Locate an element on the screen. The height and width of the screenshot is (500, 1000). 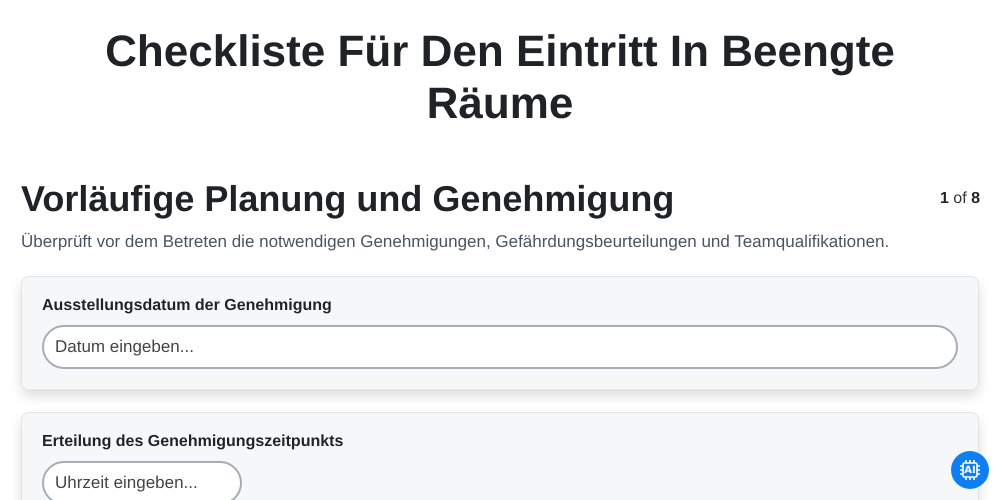
question-label: Ausstellungsdatum der Genehmigung is located at coordinates (187, 306).